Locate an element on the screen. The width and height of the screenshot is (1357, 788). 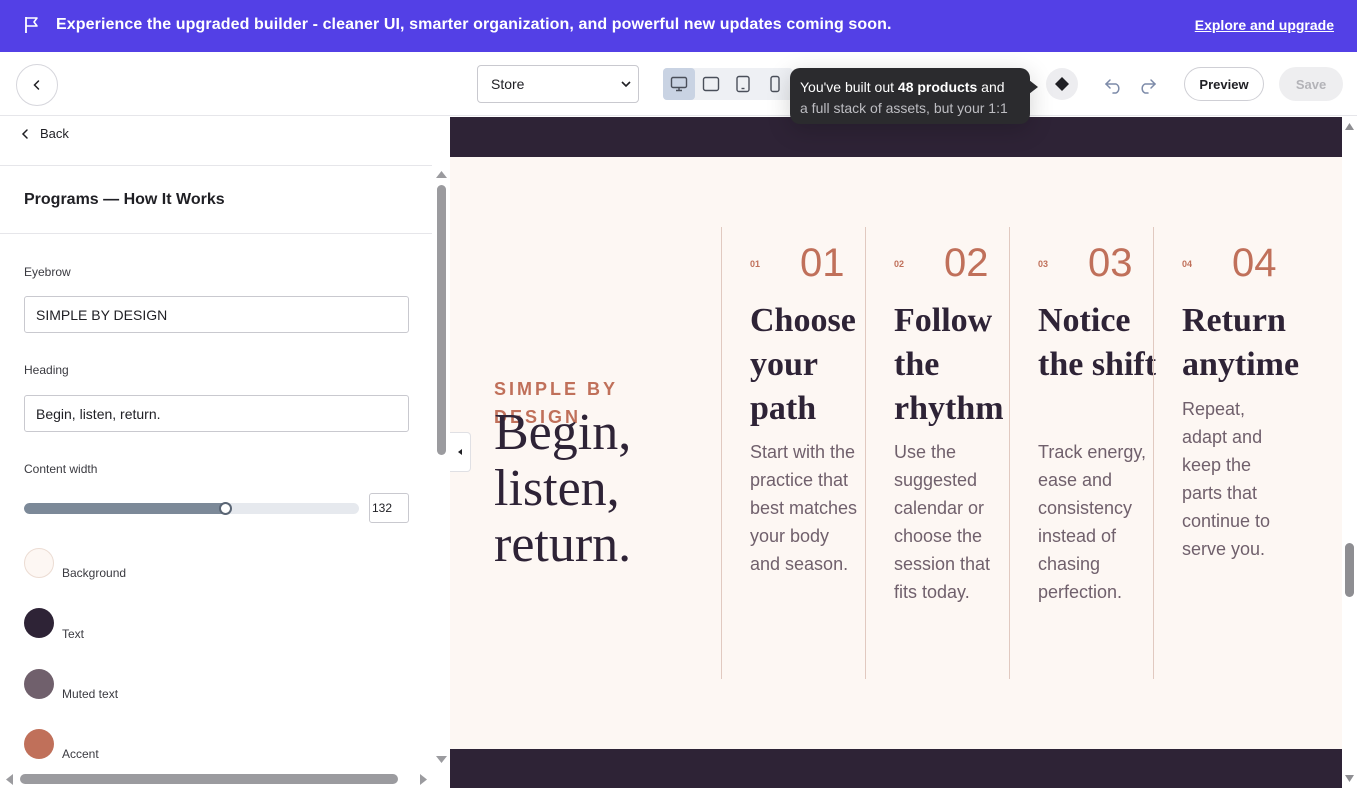
sidebar-scroll-thumb is located at coordinates (441, 320).